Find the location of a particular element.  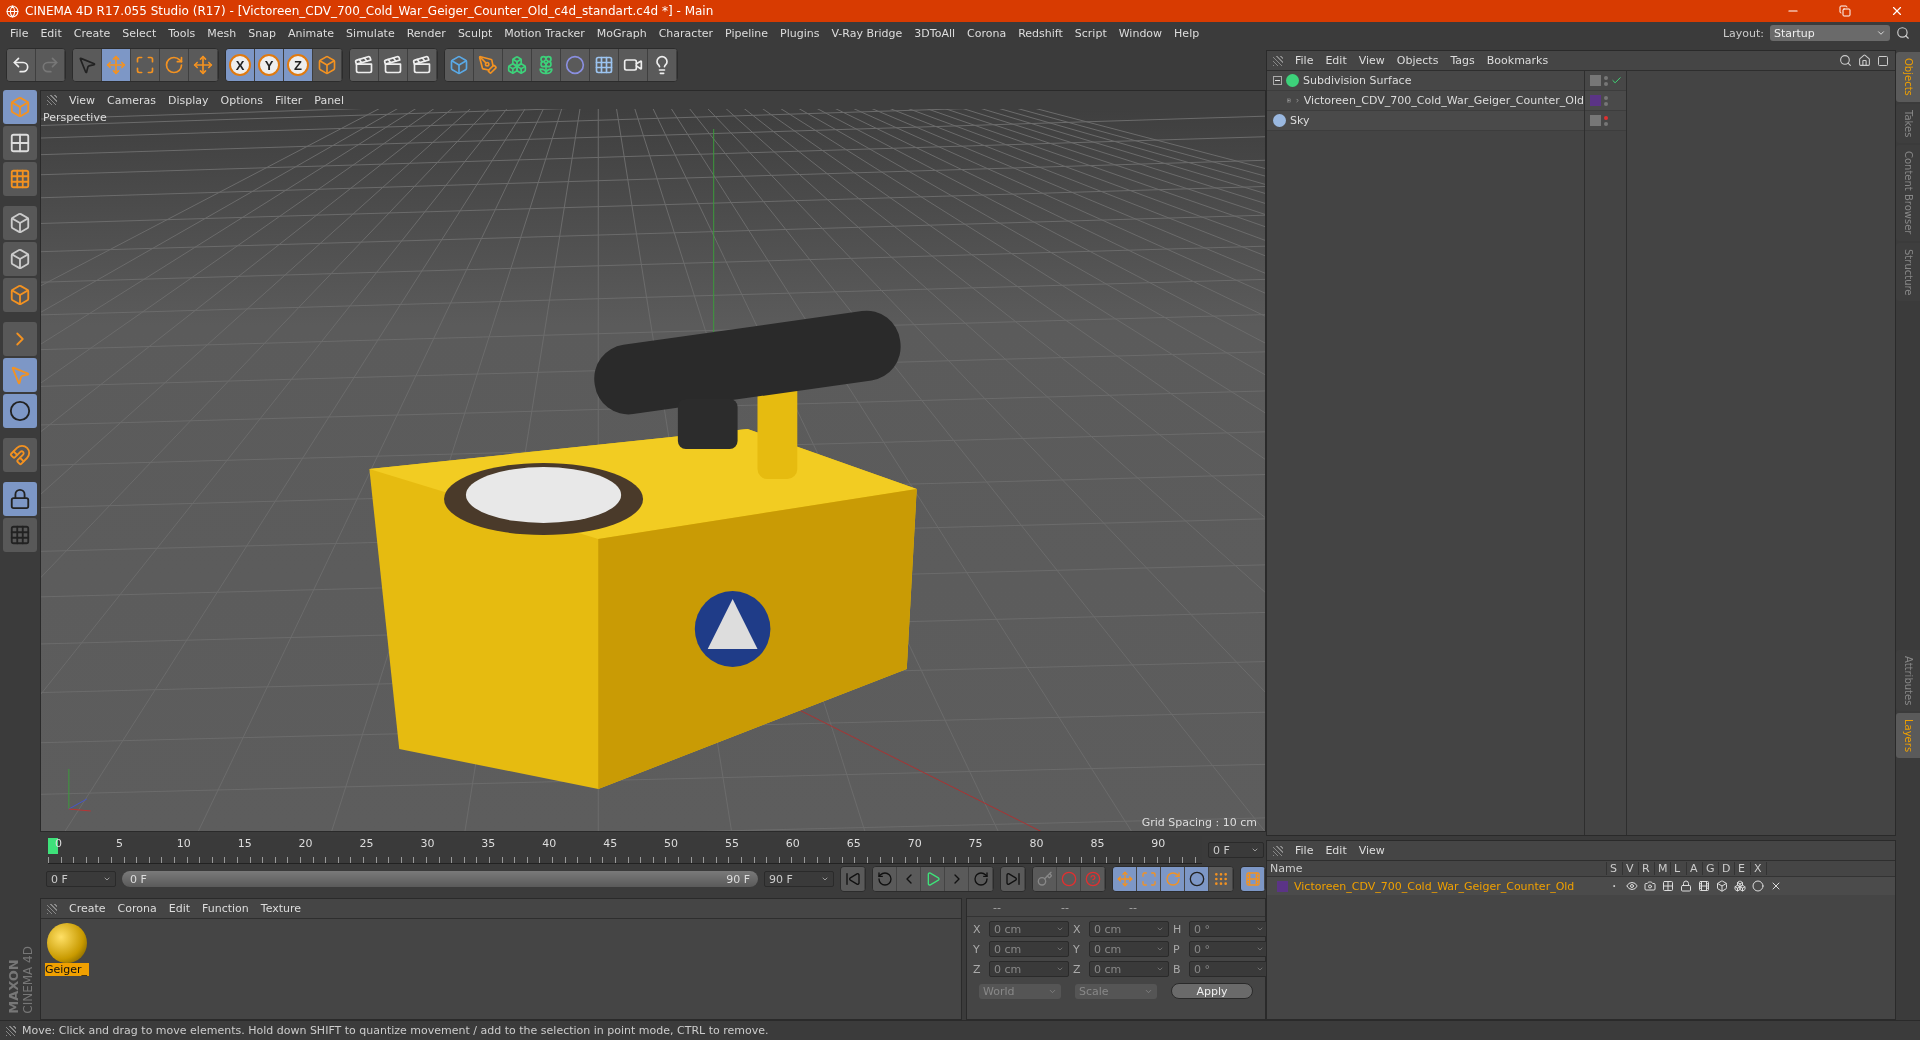

material-preview is located at coordinates (67, 943).